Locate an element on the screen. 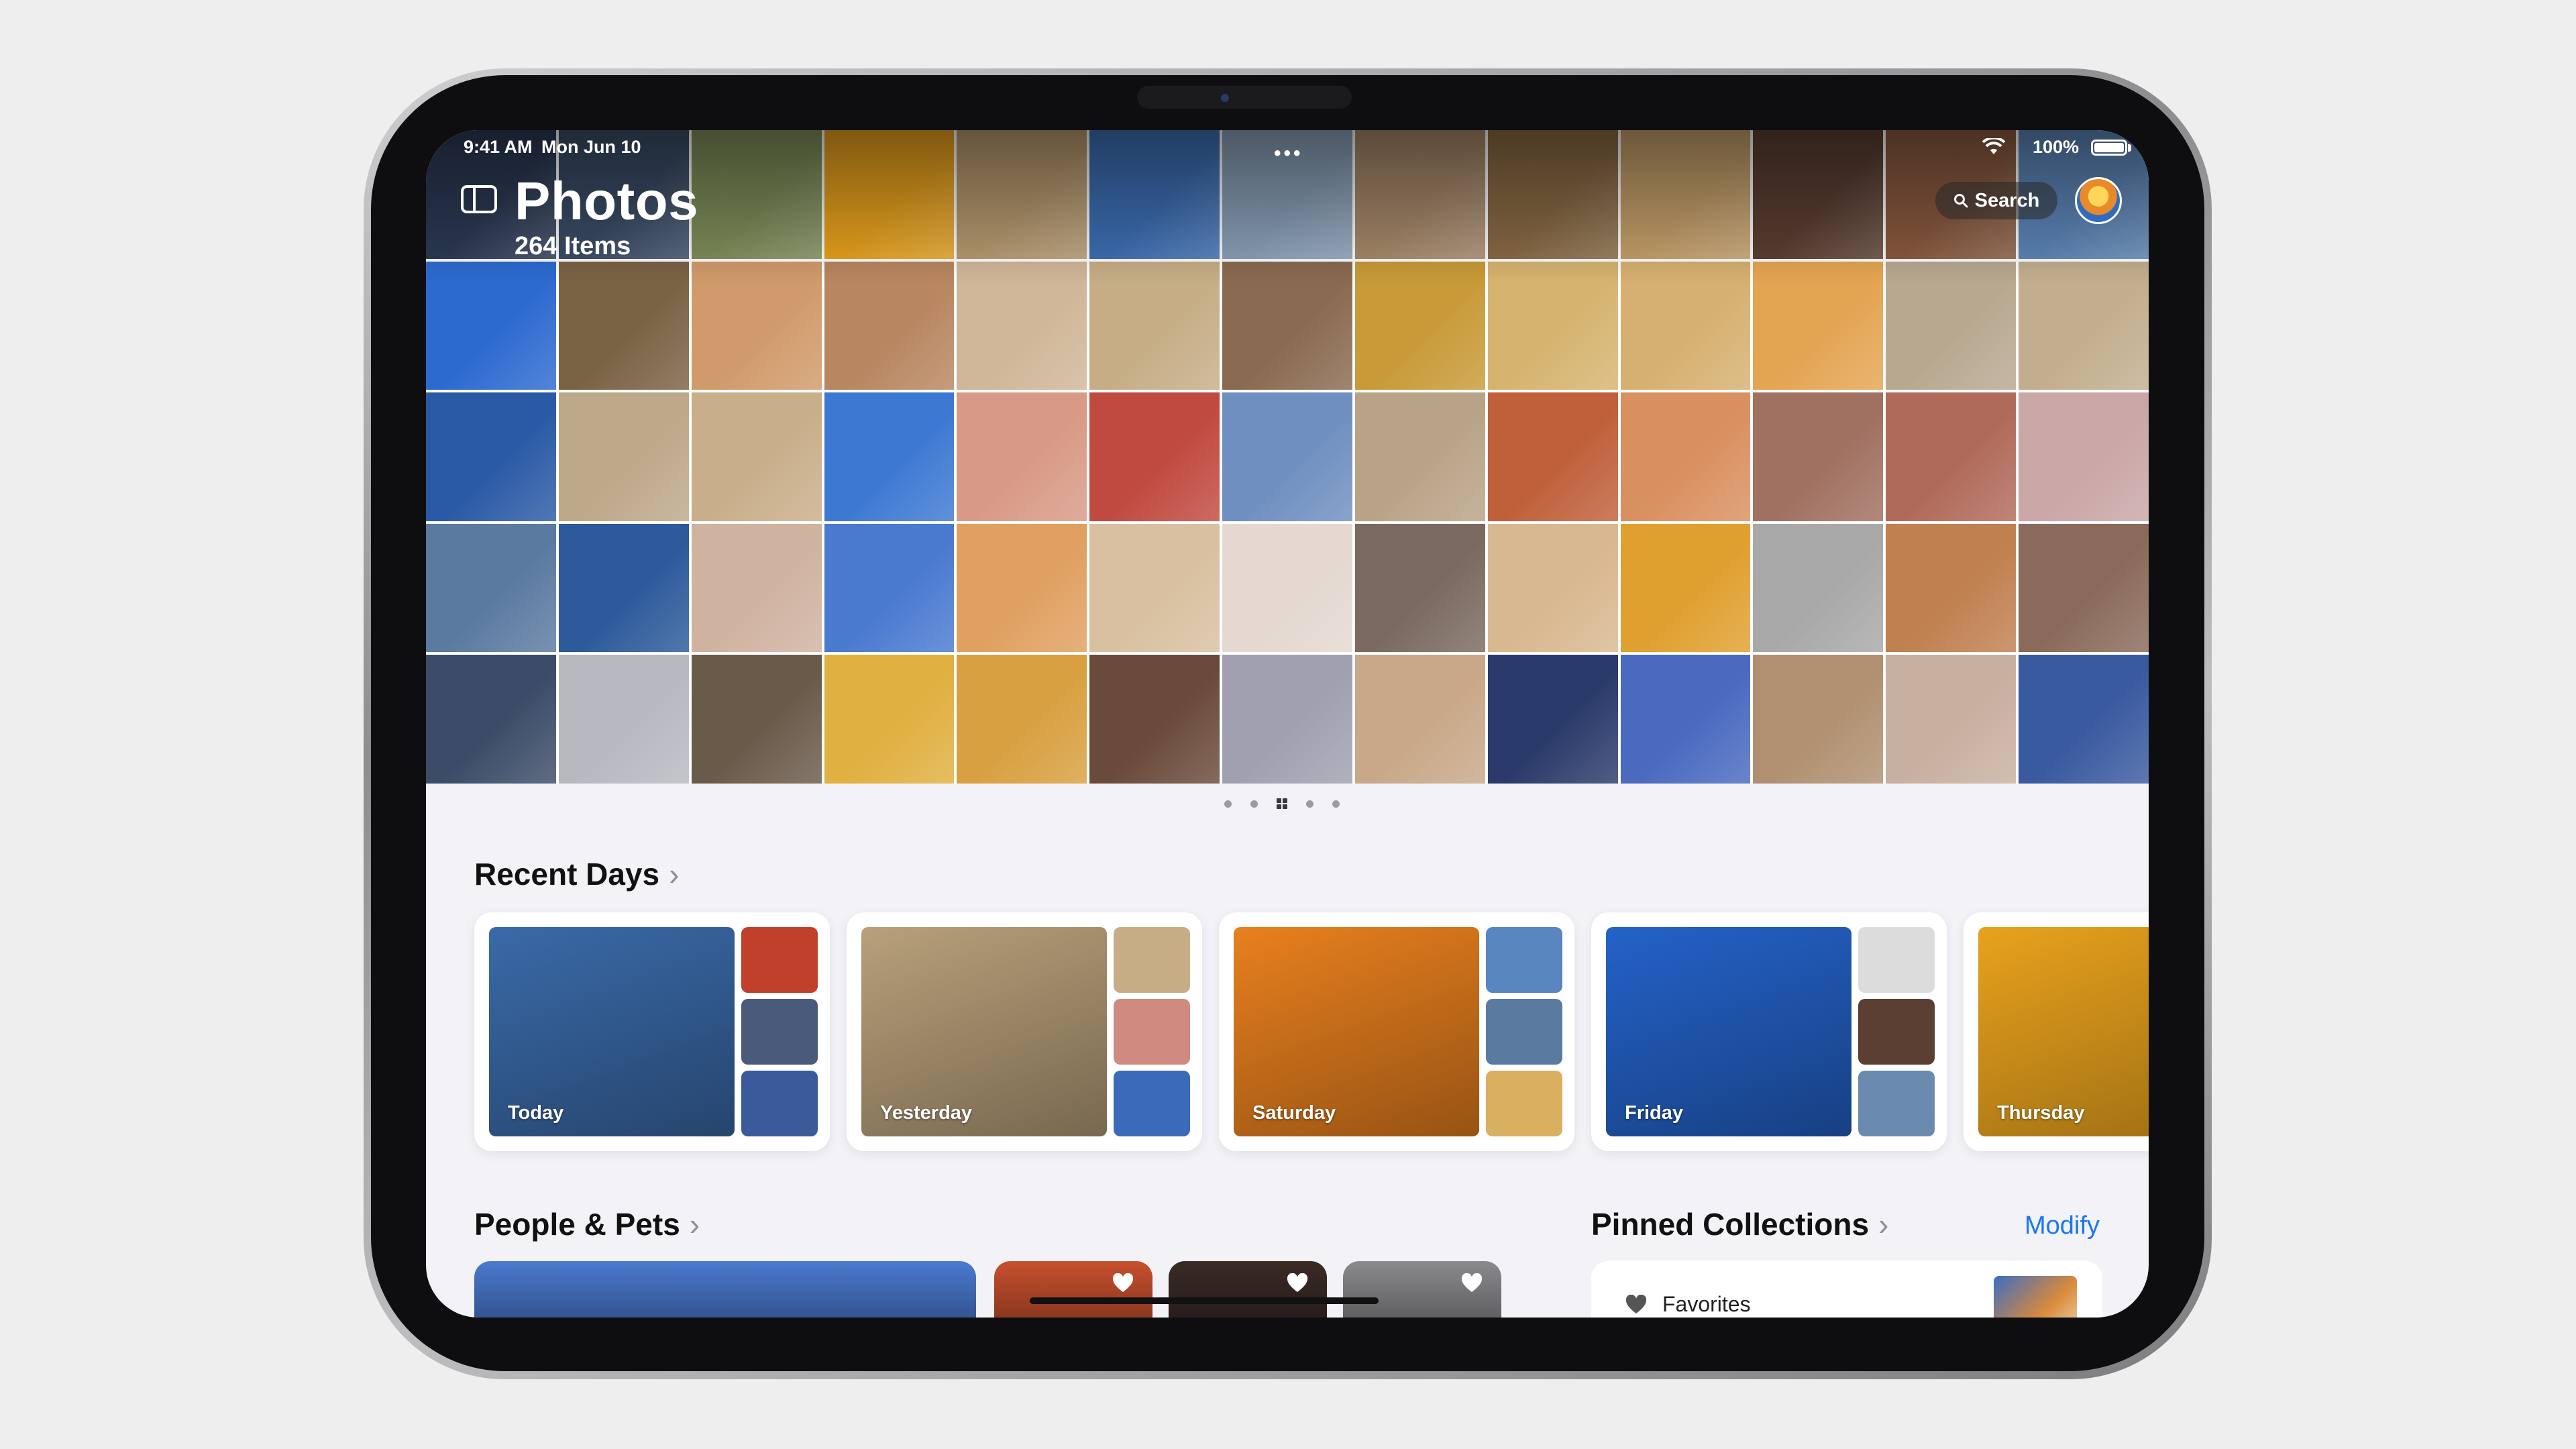 The image size is (2576, 1449). people-pets-header: People & Pets › is located at coordinates (587, 1224).